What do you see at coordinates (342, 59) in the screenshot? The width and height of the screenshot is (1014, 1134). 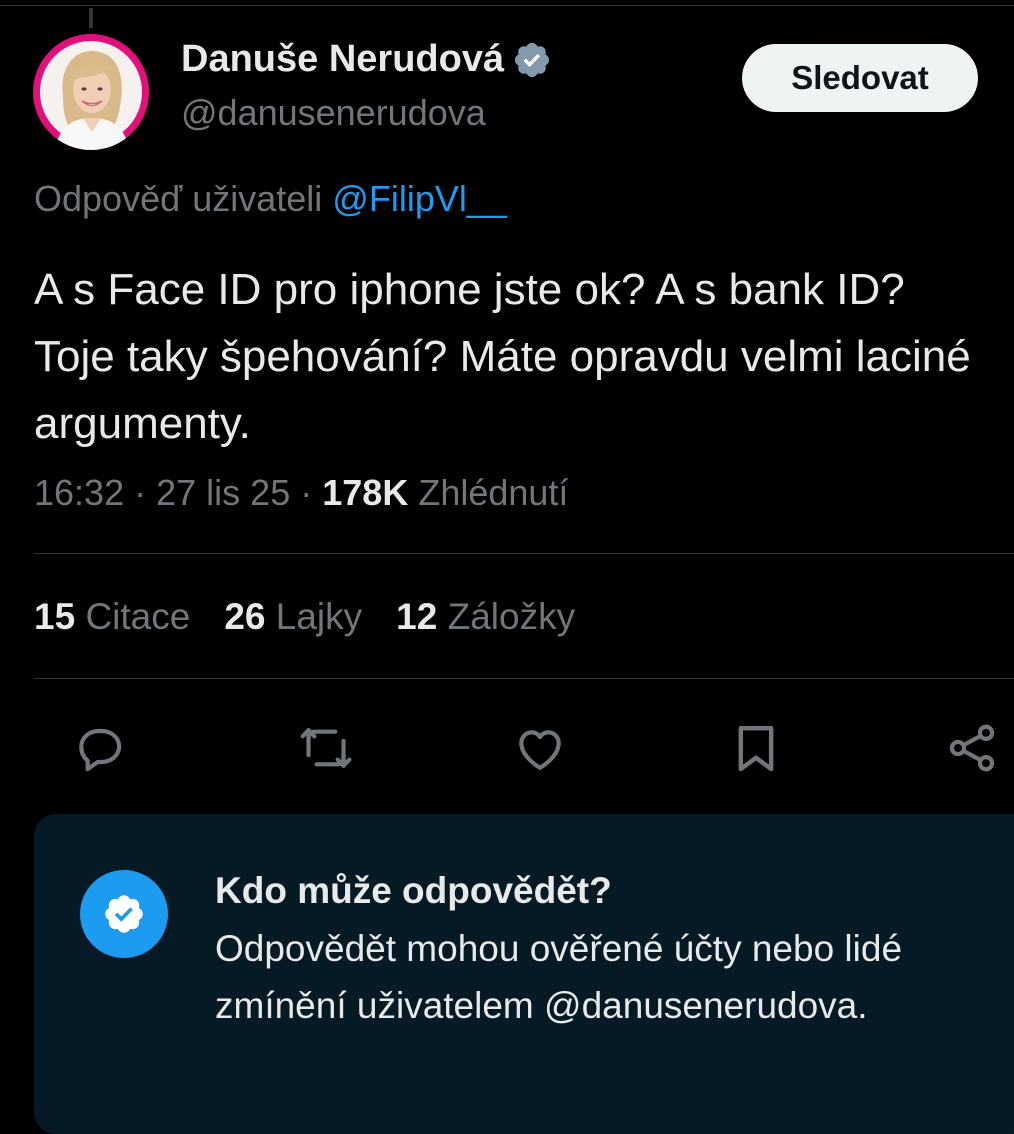 I see `author-display-name: Danuše Nerudová` at bounding box center [342, 59].